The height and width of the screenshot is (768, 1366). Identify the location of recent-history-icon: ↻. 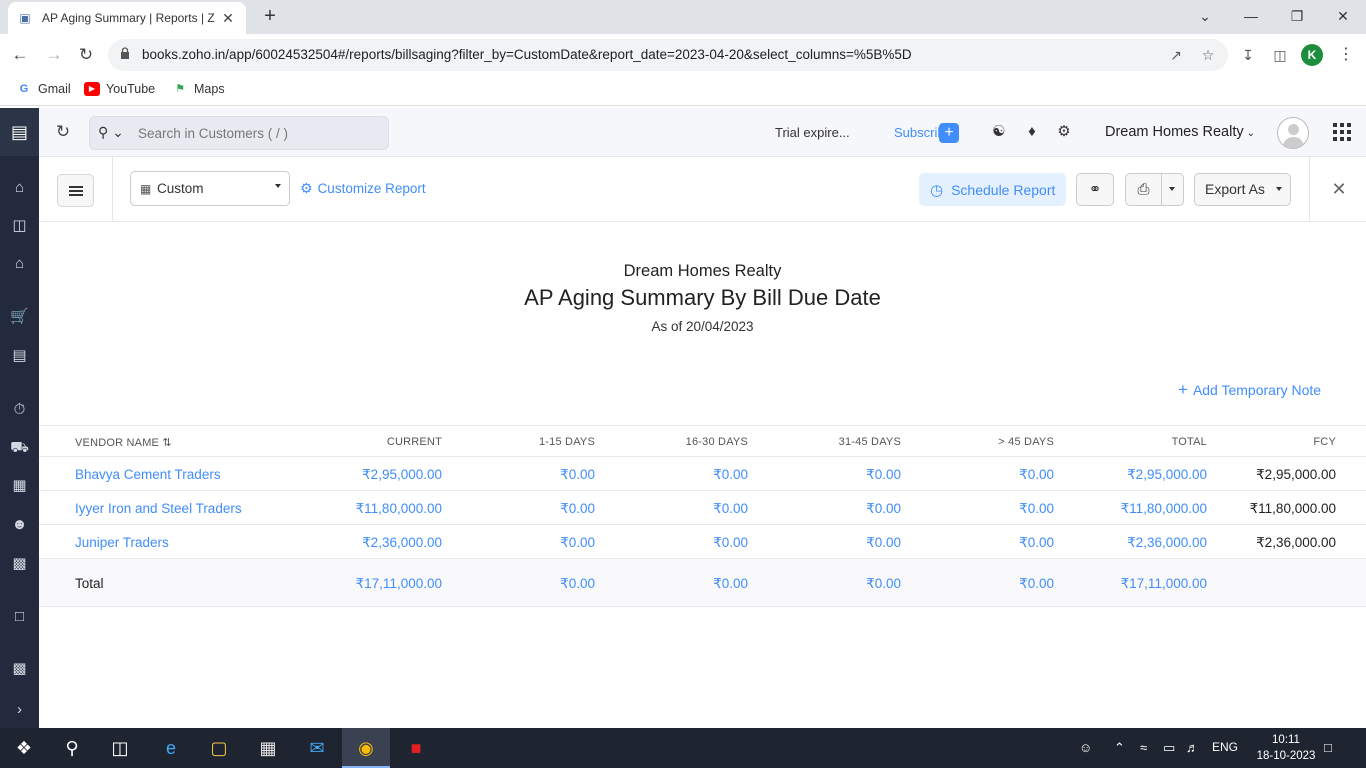
(63, 132).